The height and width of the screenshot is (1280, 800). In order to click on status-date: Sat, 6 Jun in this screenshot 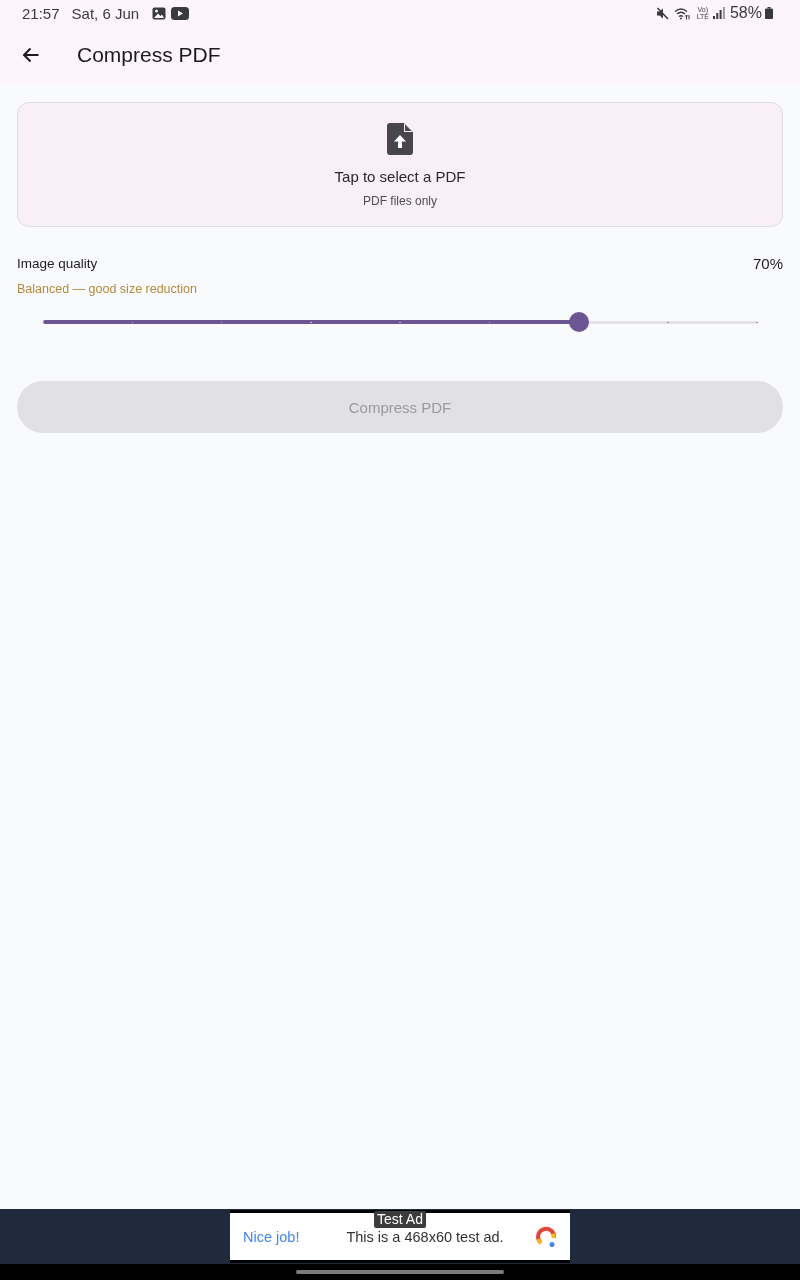, I will do `click(105, 13)`.